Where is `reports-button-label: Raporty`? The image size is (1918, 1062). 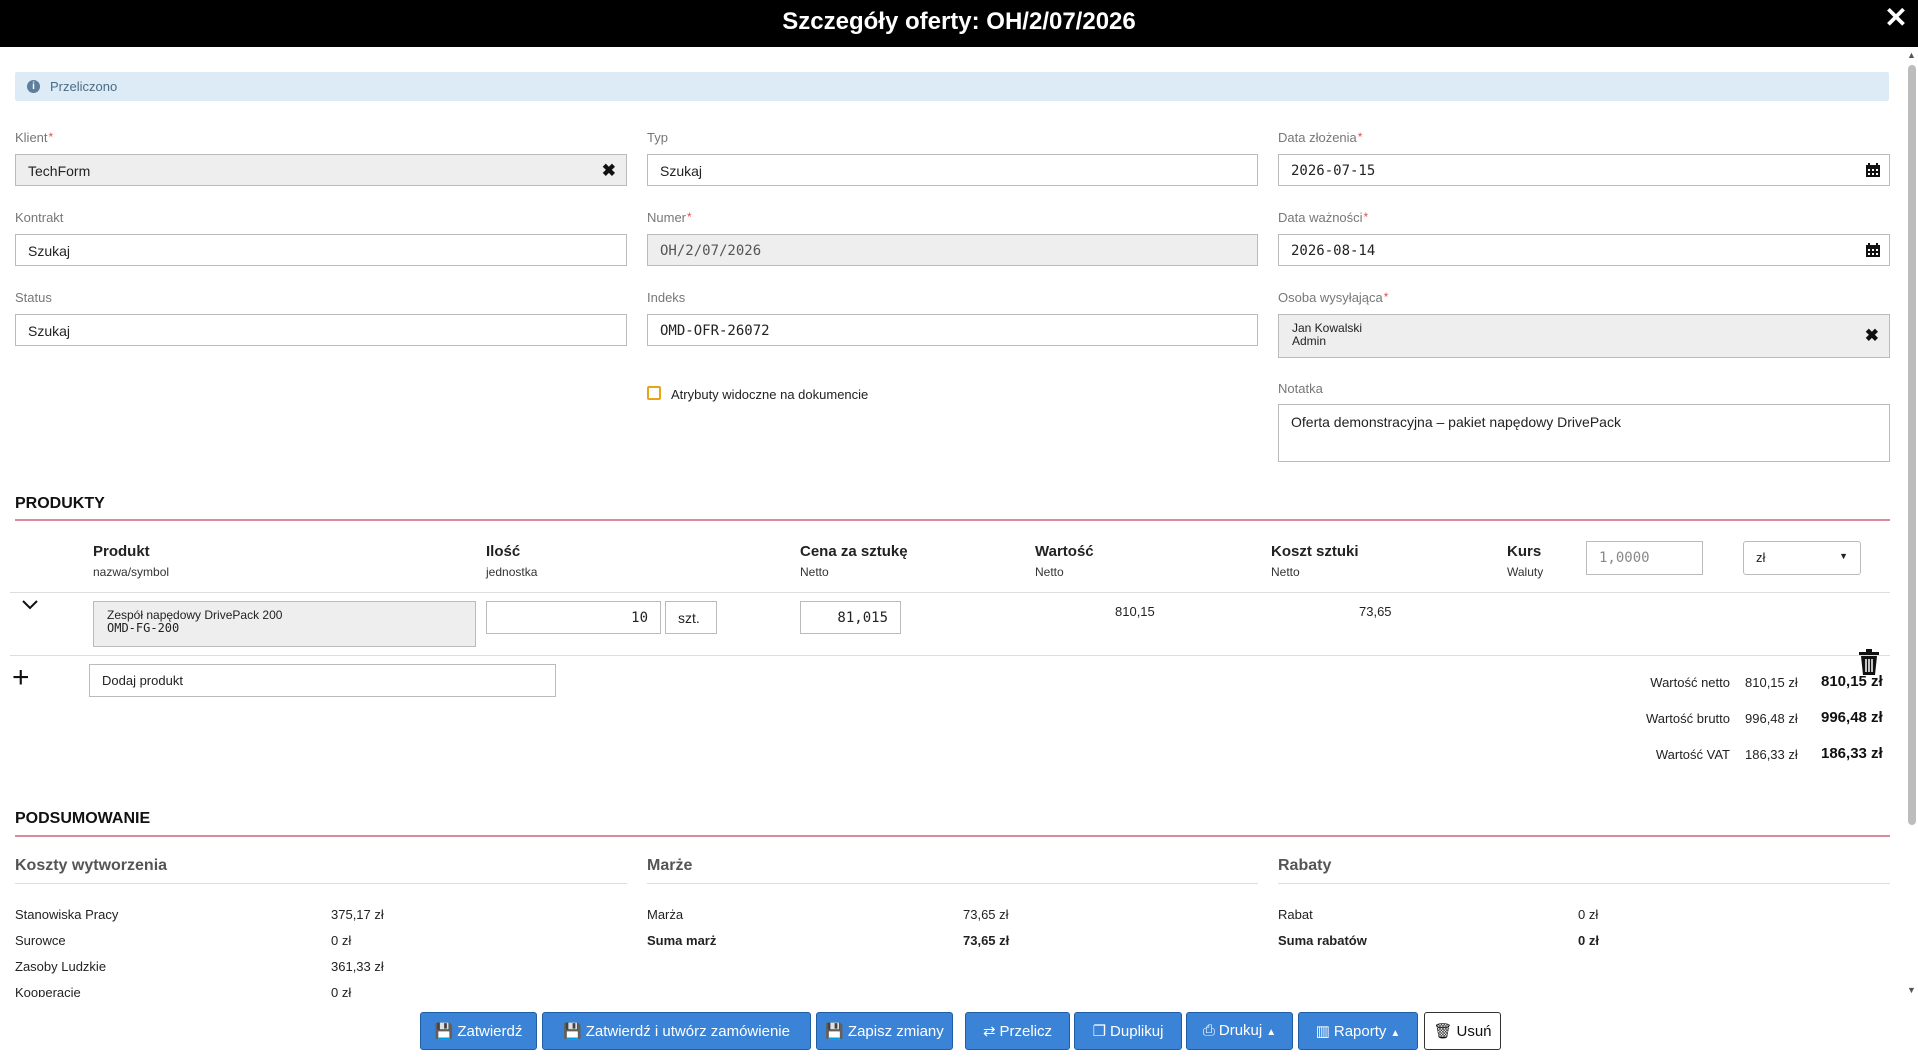 reports-button-label: Raporty is located at coordinates (1360, 1031).